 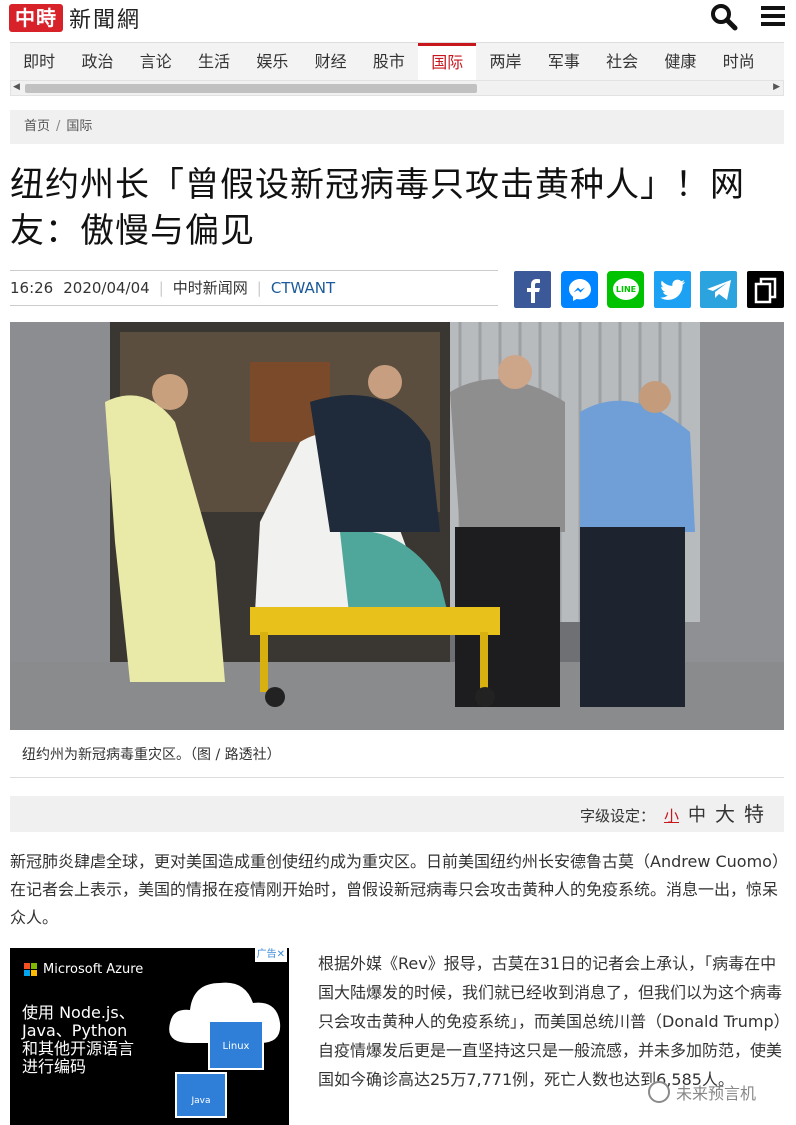 I want to click on nav-item-0: 即时, so click(x=39, y=61).